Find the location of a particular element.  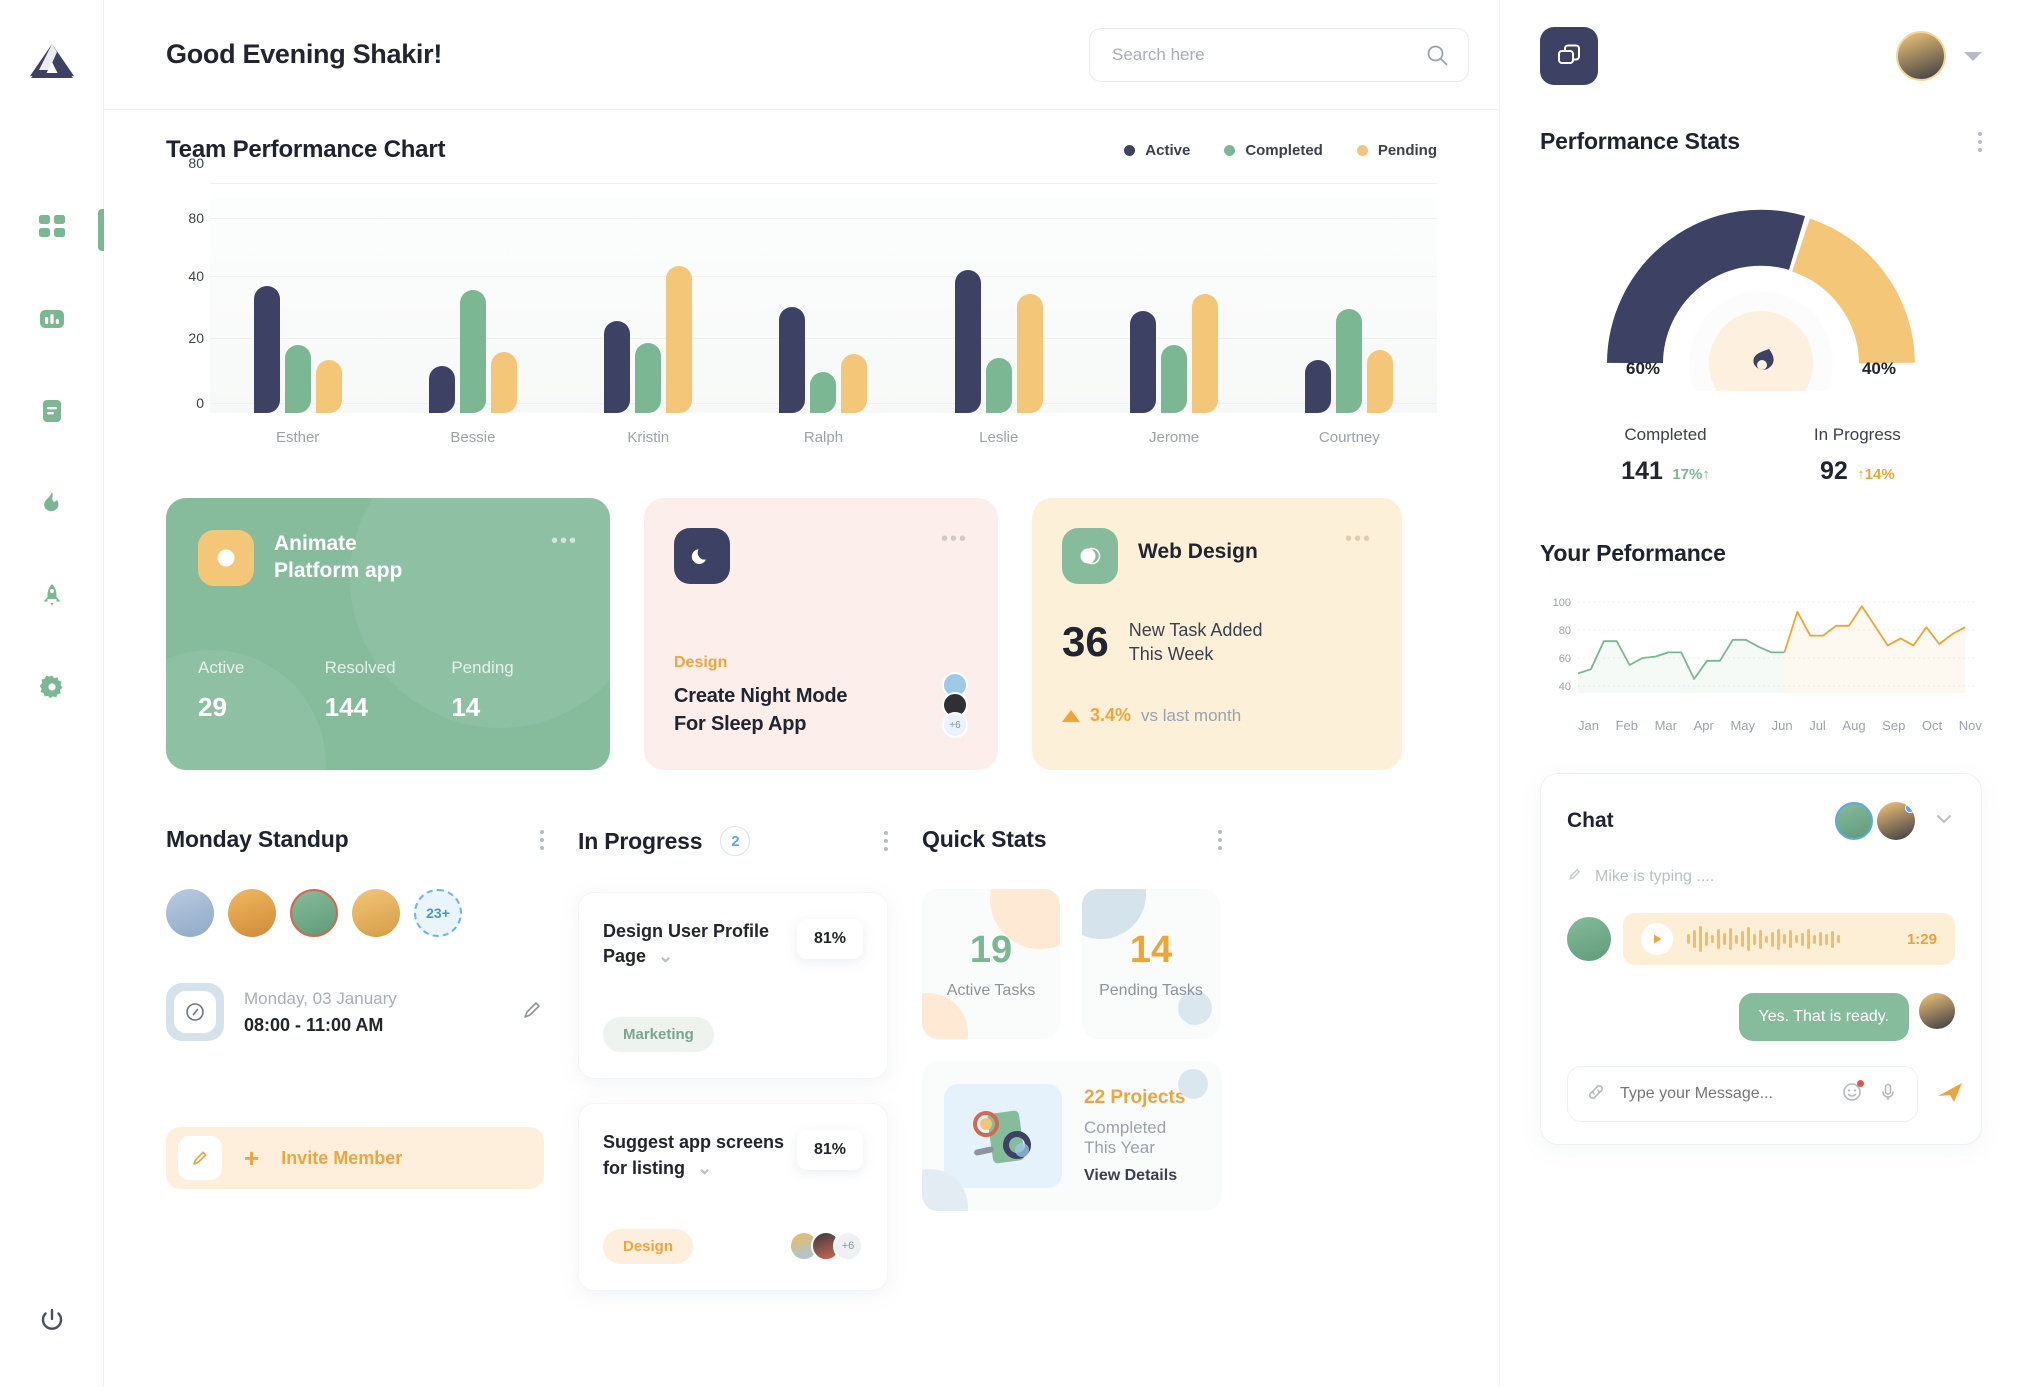

mountain-logo-icon is located at coordinates (52, 63).